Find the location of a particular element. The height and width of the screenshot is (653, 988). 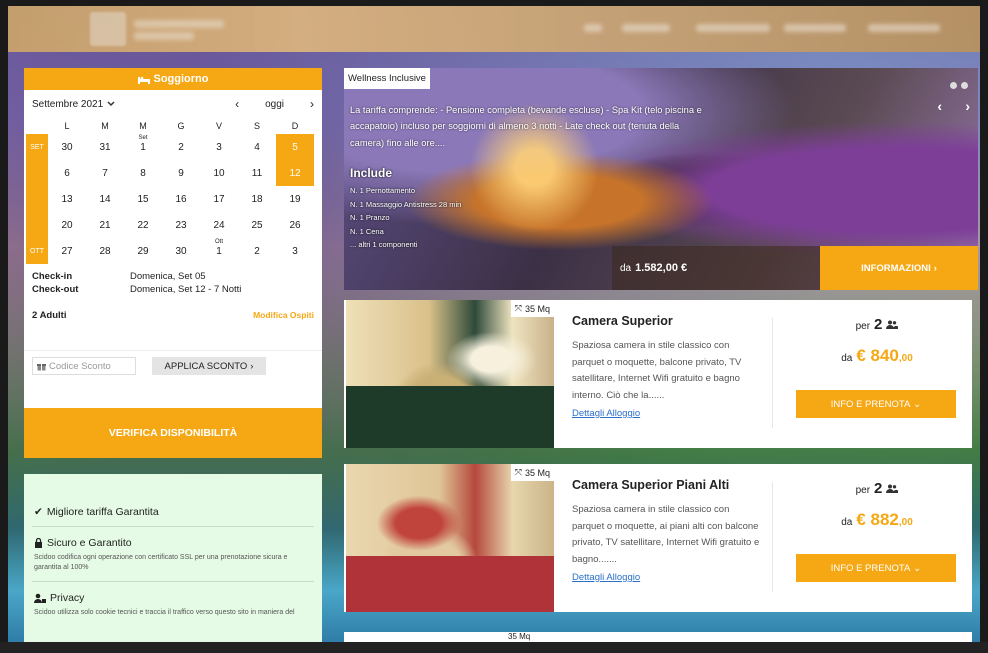

calendar-week: 20 21 22 23 24 25 26 is located at coordinates (173, 225).